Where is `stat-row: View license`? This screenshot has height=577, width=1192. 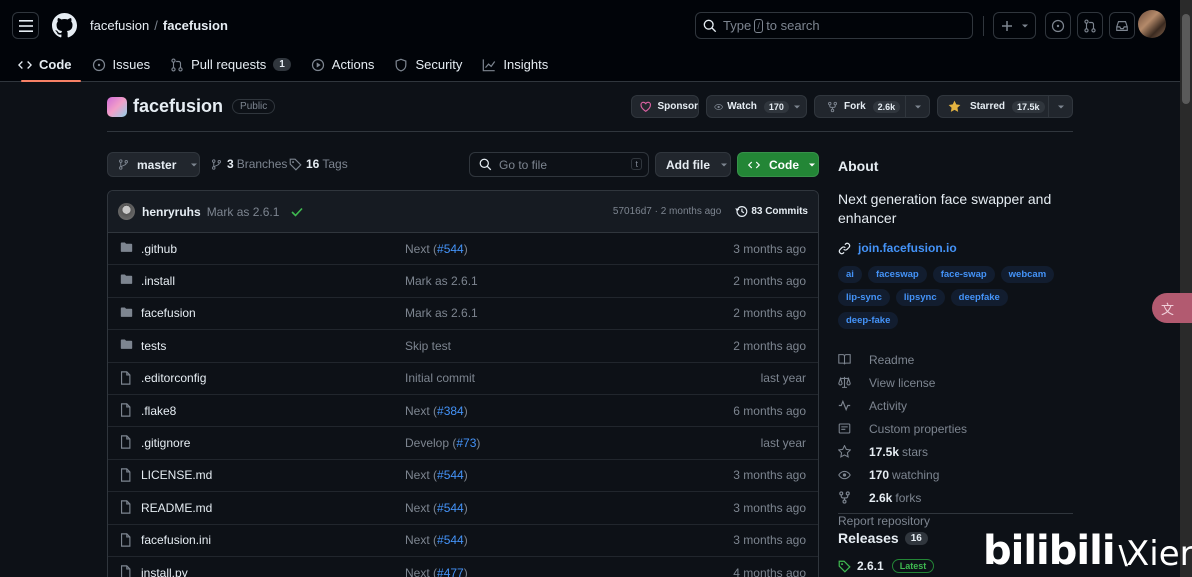
stat-row: View license is located at coordinates (955, 382).